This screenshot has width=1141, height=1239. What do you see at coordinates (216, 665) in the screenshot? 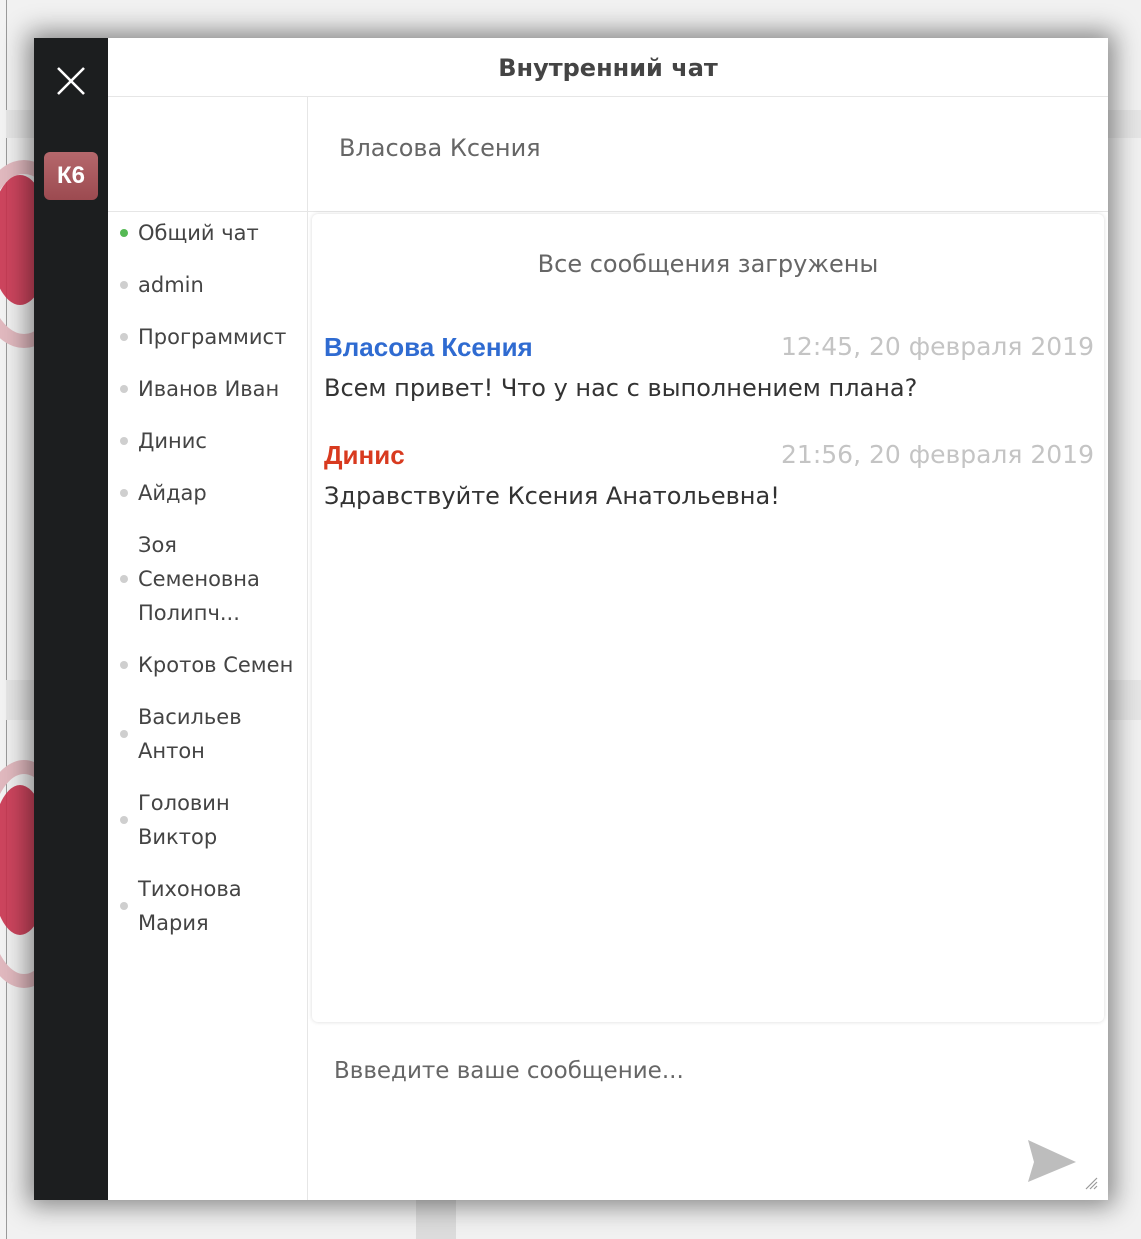
I see `user-list-item-label: Кротов Семен` at bounding box center [216, 665].